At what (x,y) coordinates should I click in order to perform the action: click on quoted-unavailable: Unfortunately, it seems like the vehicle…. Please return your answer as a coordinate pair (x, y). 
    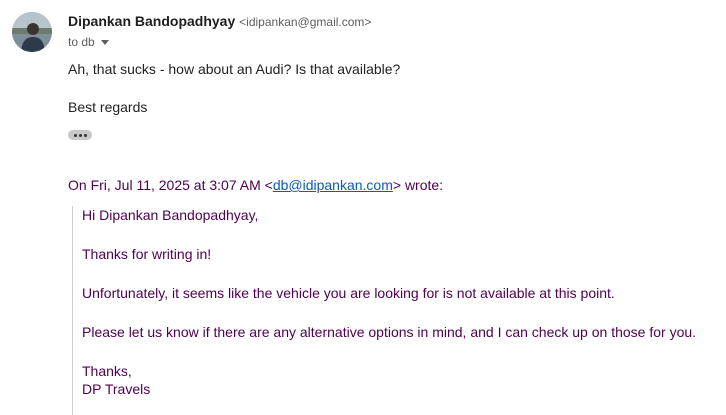
    Looking at the image, I should click on (348, 293).